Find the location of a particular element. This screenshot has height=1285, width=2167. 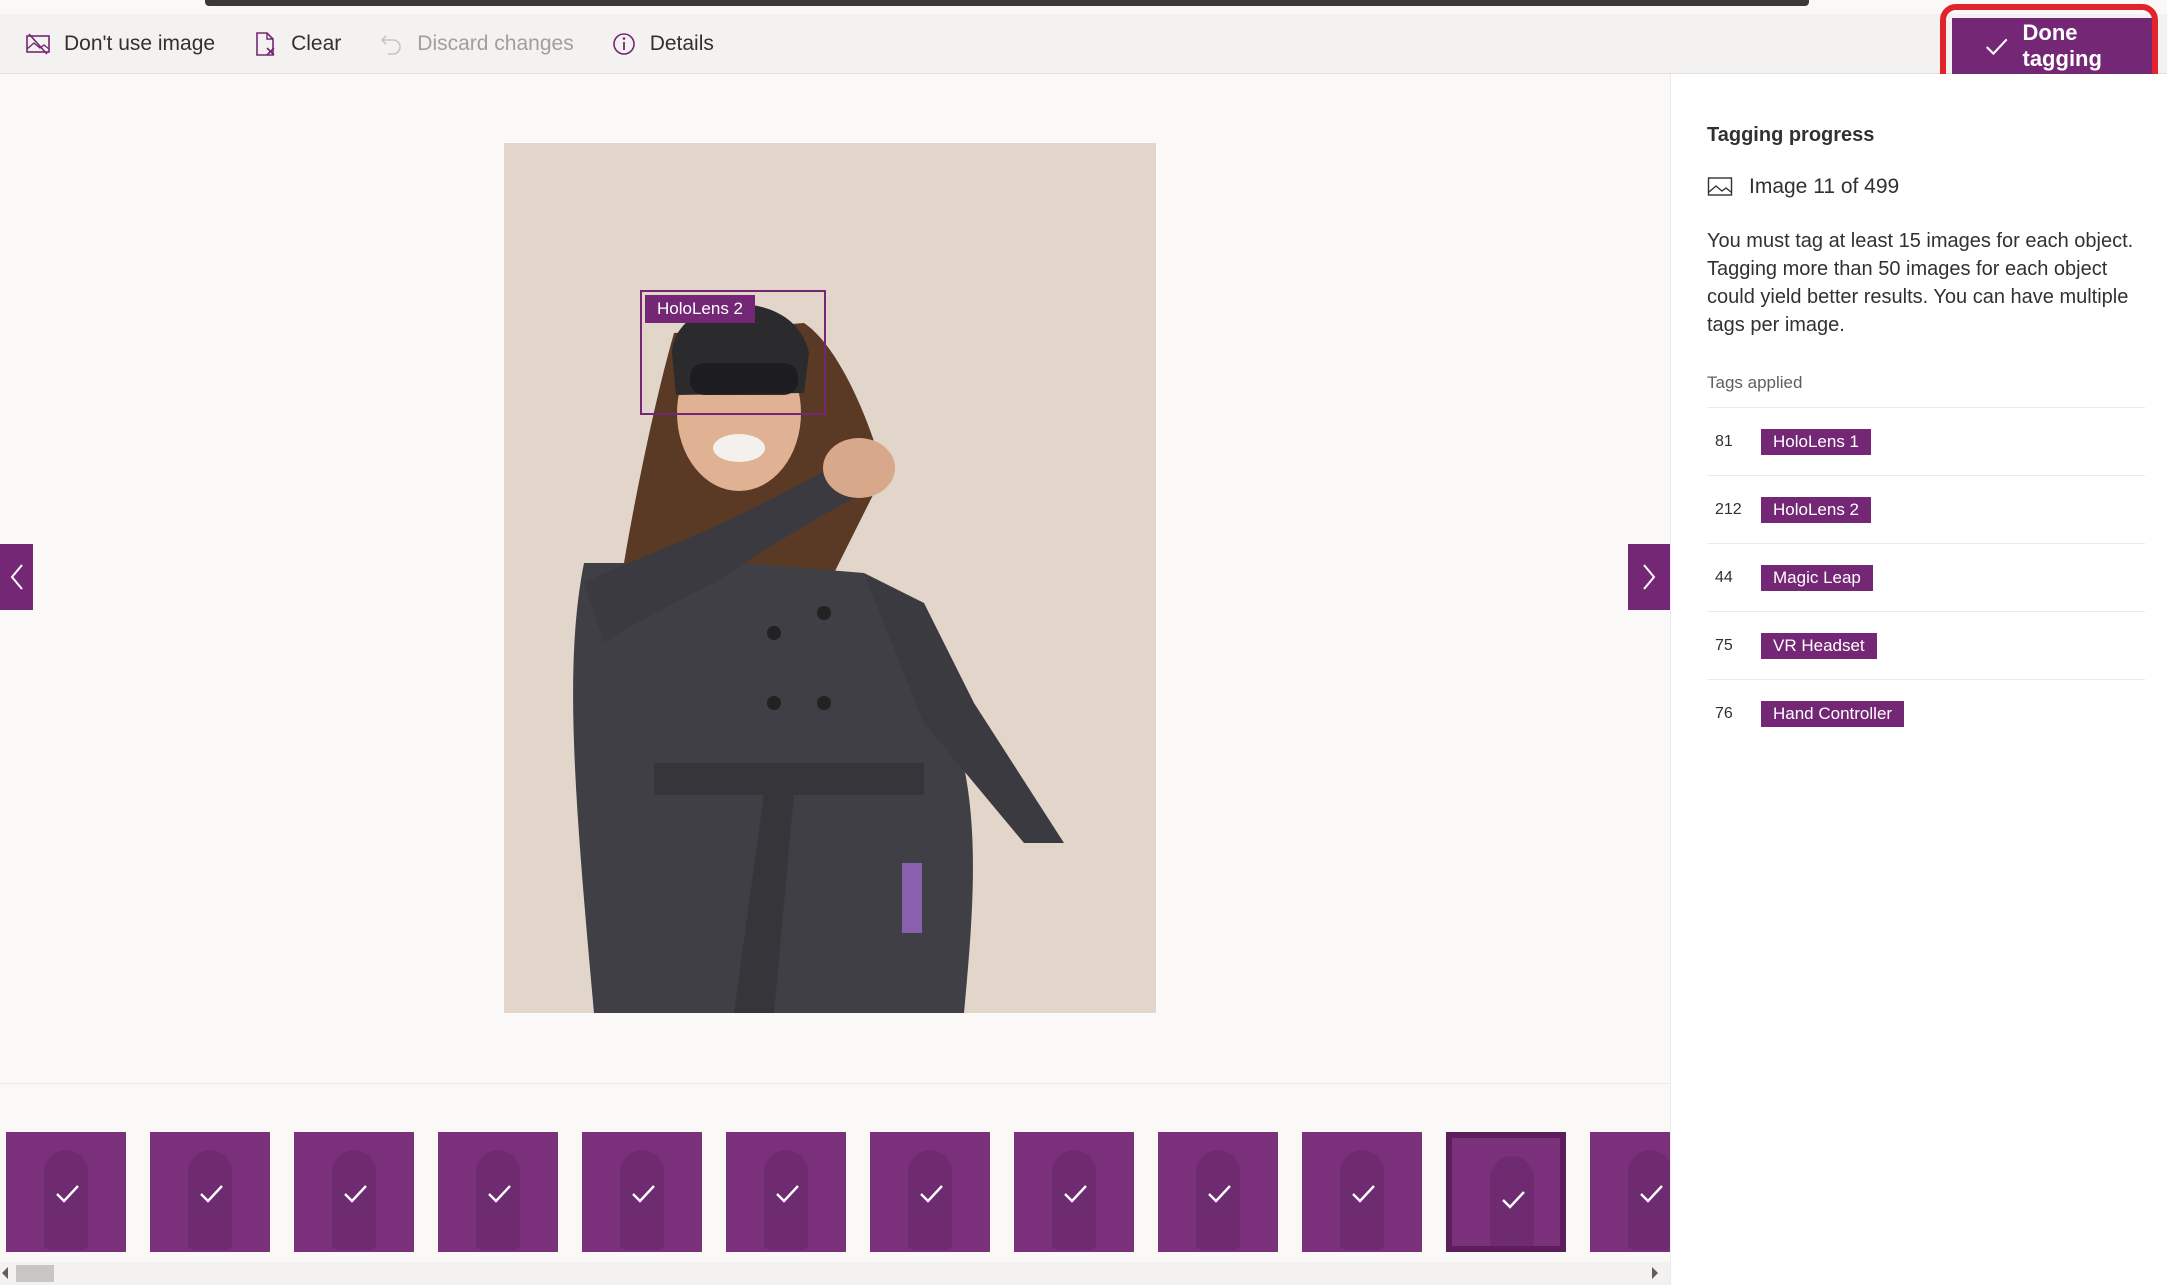

done-tagging-button: Done tagging is located at coordinates (2054, 46).